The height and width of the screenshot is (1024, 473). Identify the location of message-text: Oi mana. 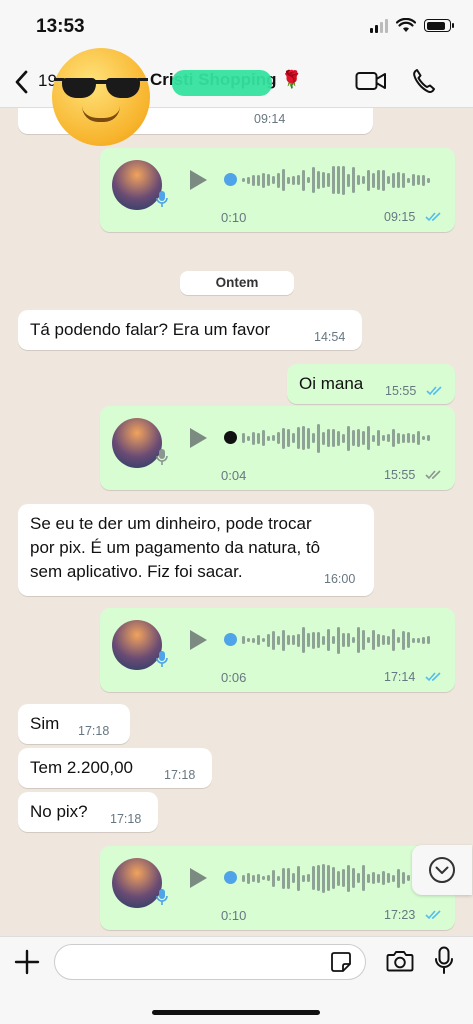
(331, 383).